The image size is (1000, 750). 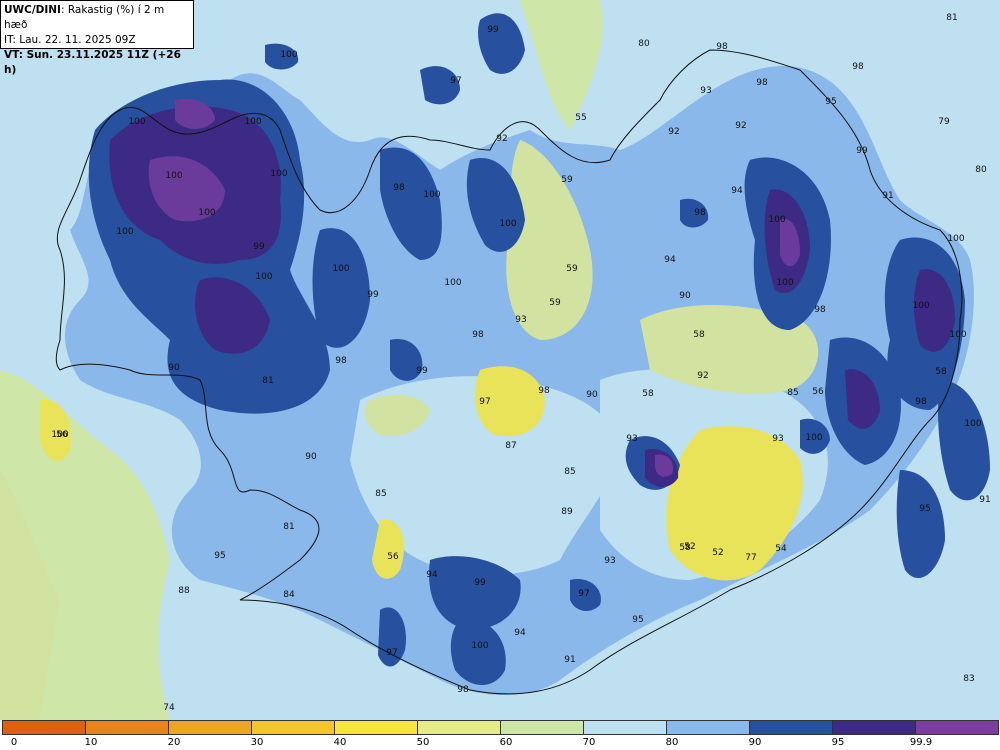 What do you see at coordinates (672, 742) in the screenshot?
I see `legend-tick-label: 80` at bounding box center [672, 742].